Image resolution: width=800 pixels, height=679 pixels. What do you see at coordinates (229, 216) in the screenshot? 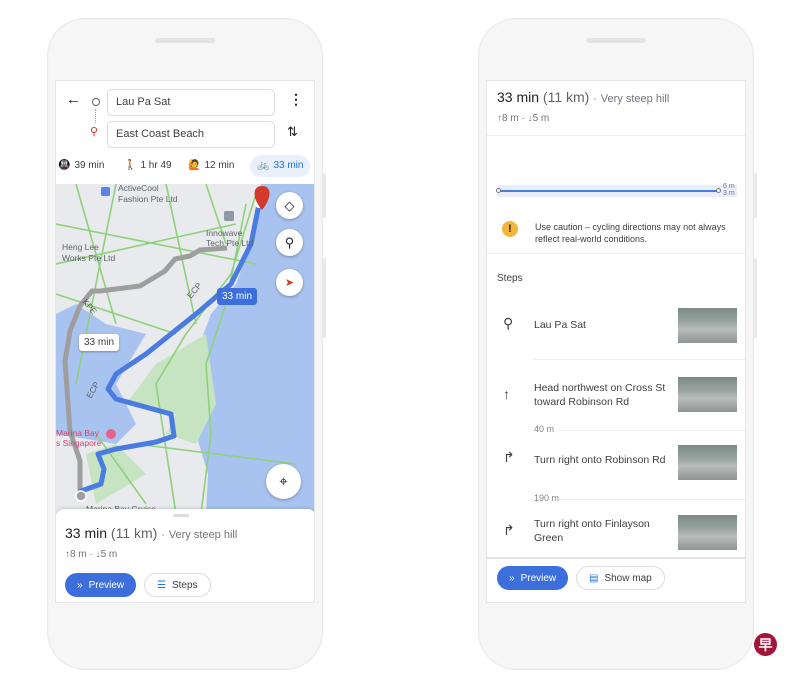
I see `poi-icon` at bounding box center [229, 216].